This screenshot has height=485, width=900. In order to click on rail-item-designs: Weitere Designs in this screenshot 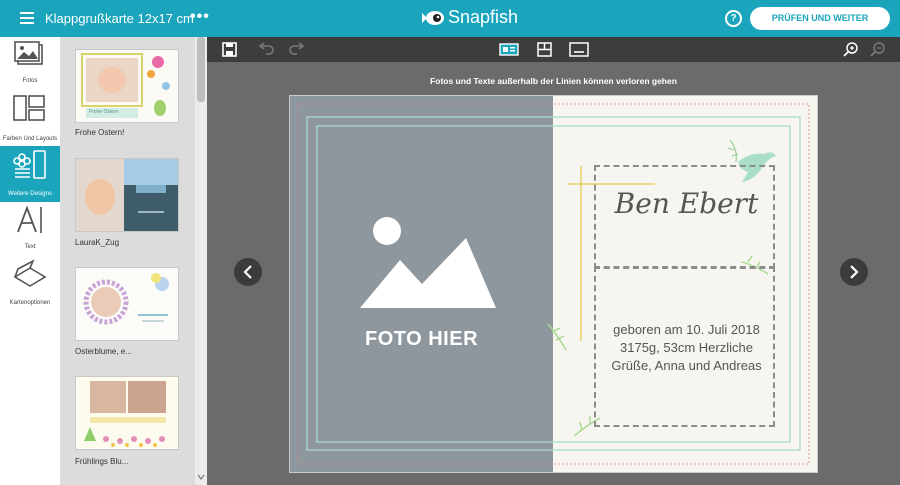, I will do `click(30, 174)`.